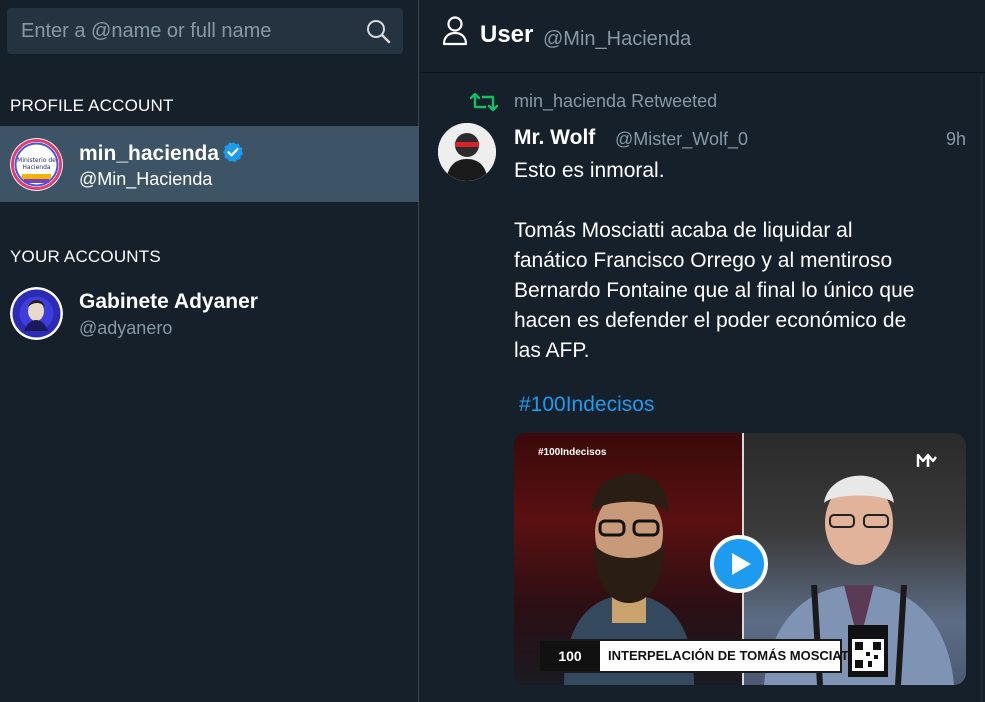  What do you see at coordinates (554, 138) in the screenshot?
I see `author-name: Mr. Wolf` at bounding box center [554, 138].